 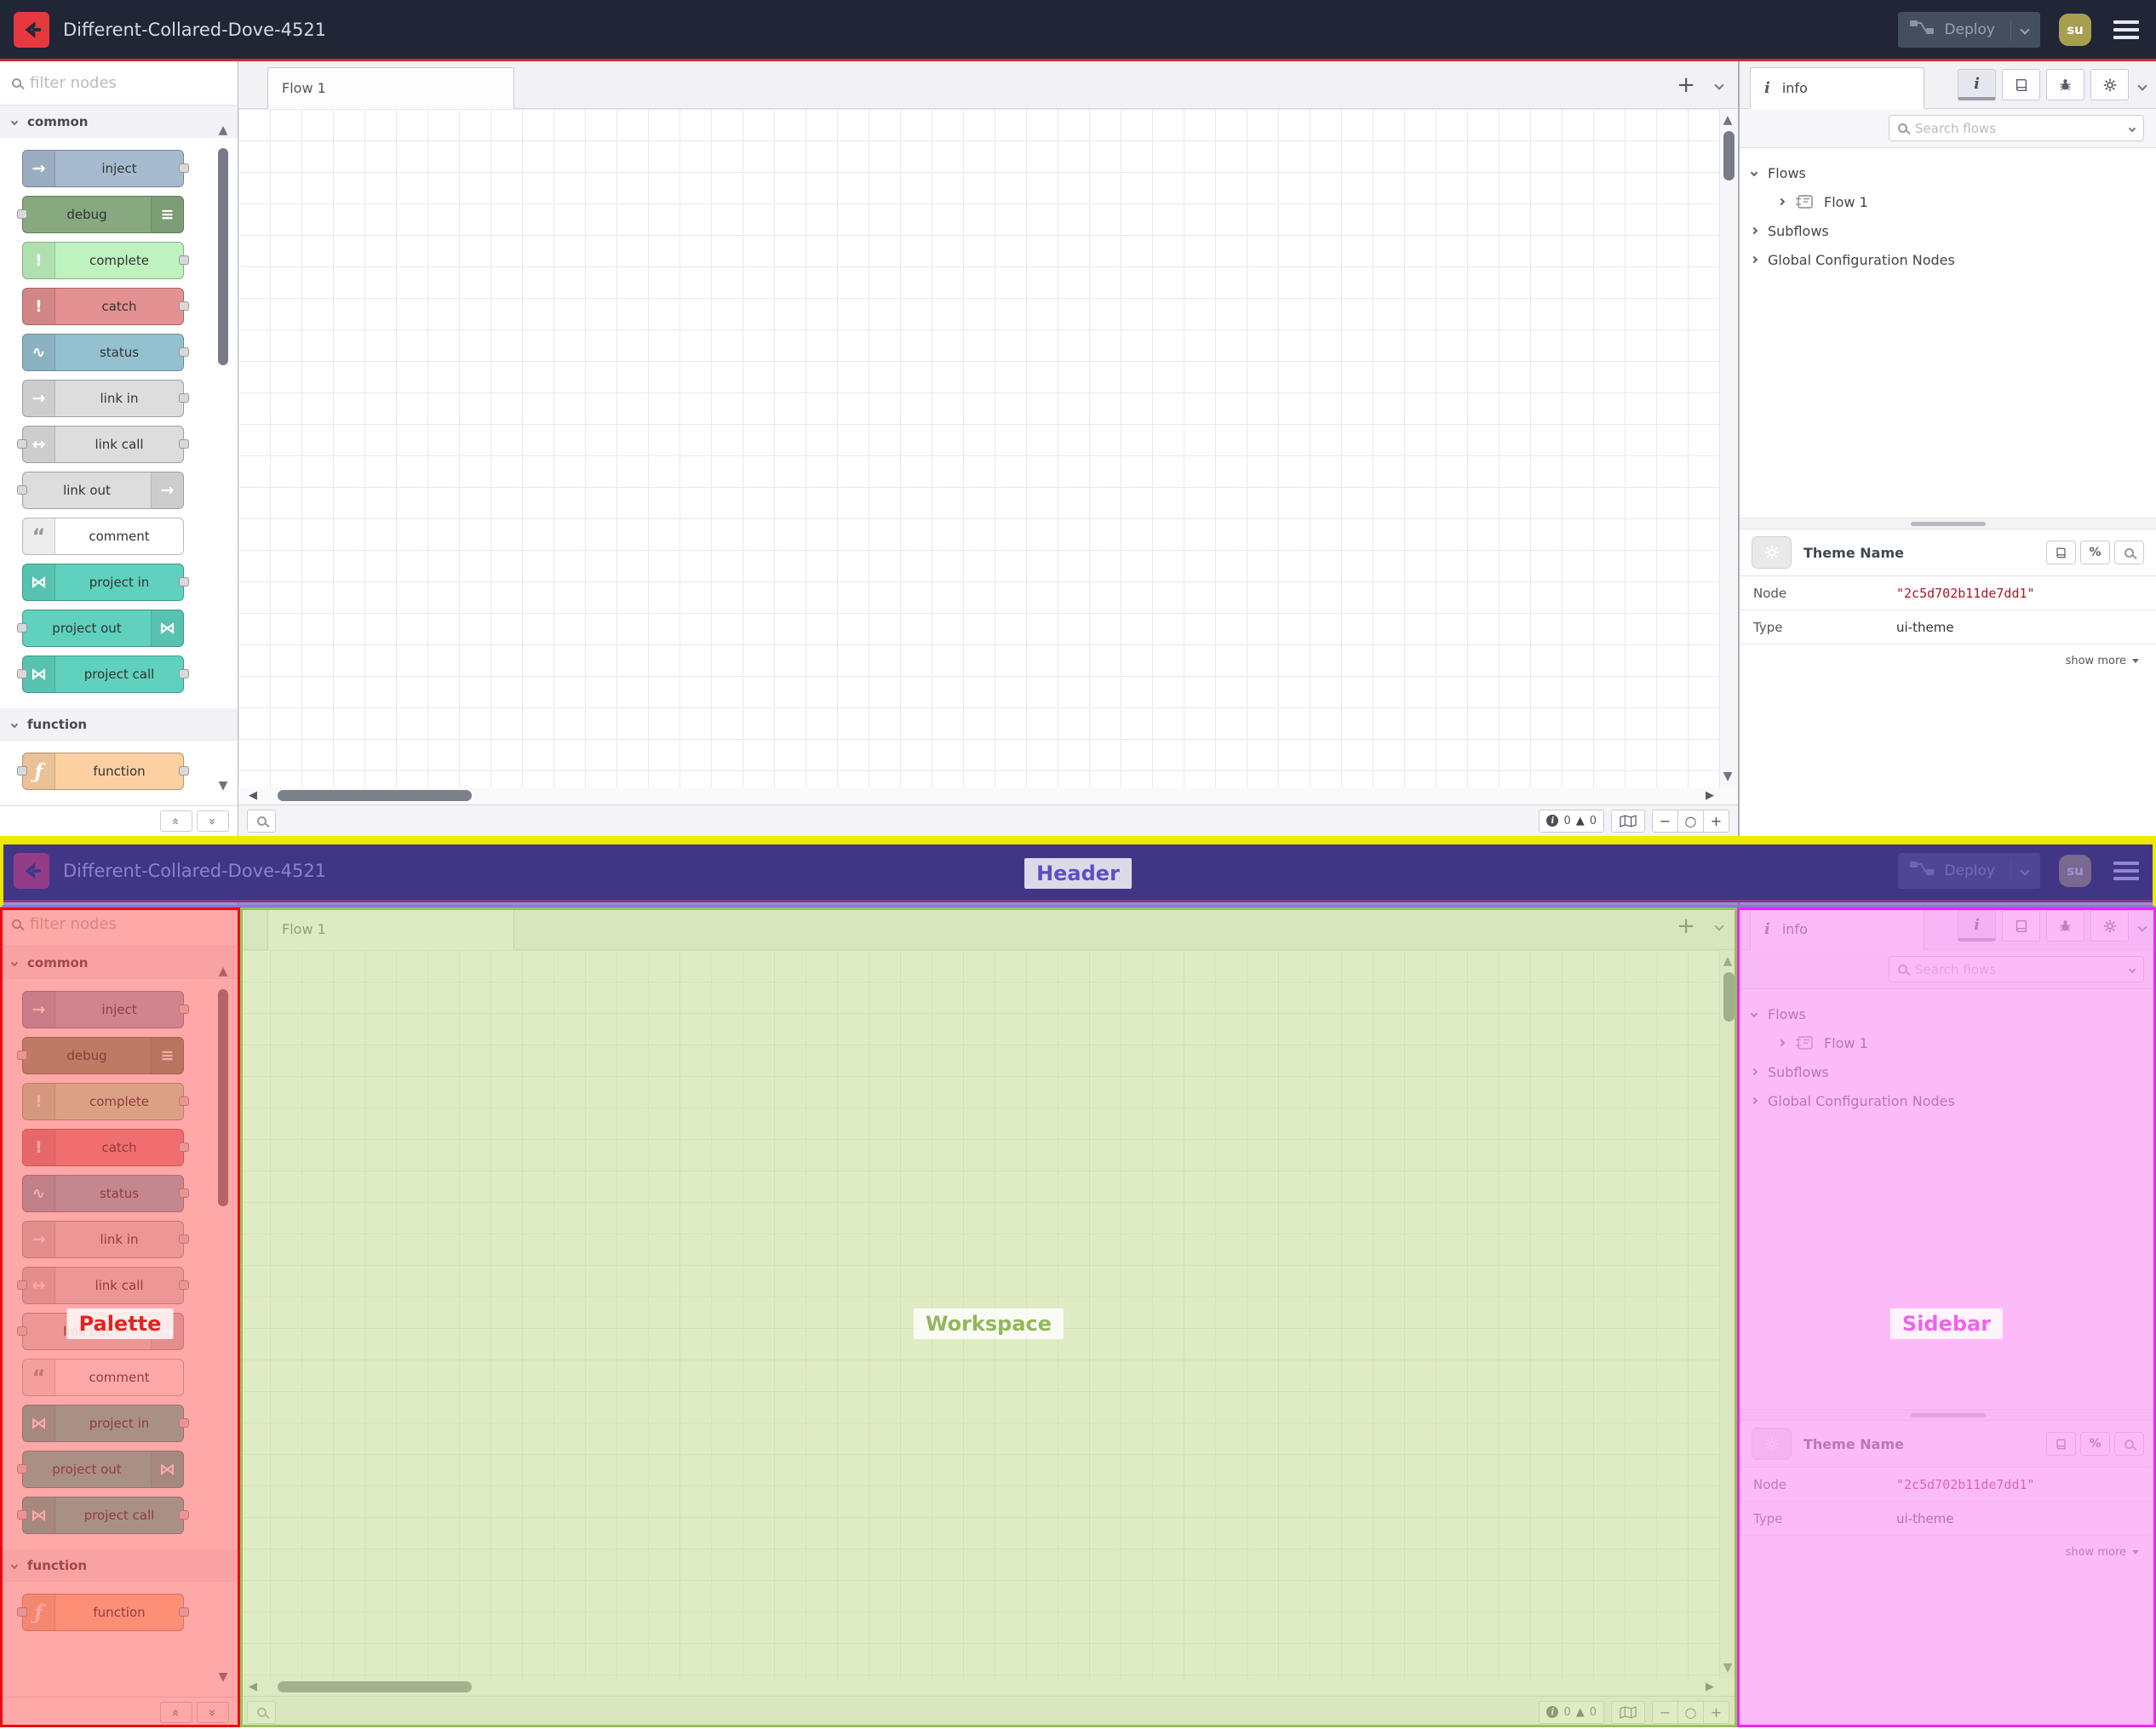 I want to click on config-tab-button, so click(x=2109, y=926).